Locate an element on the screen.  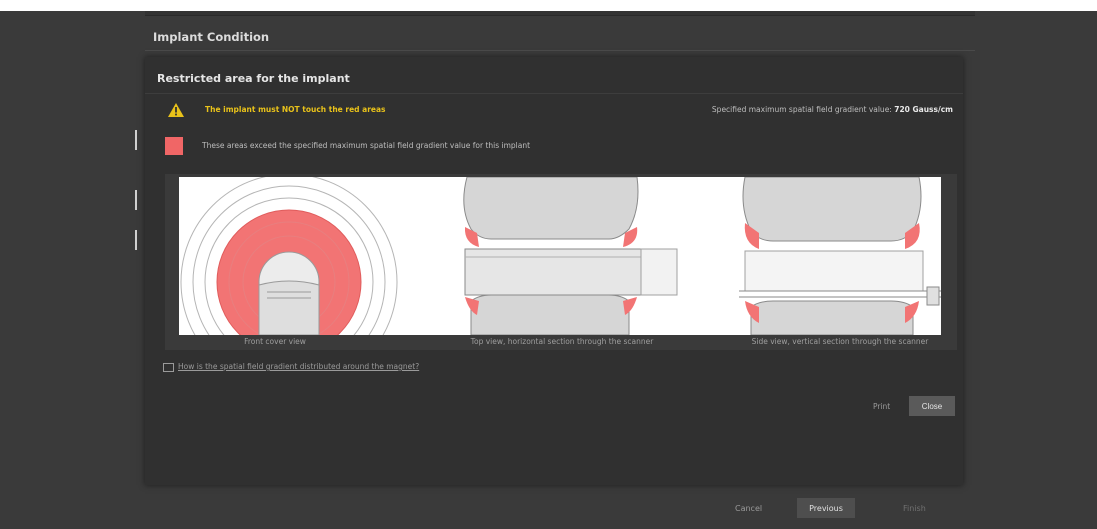
cancel-button: Cancel is located at coordinates (748, 508).